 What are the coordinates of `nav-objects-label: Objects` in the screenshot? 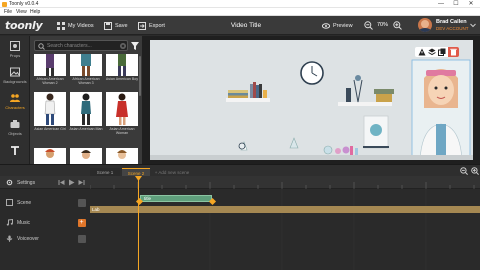 It's located at (15, 133).